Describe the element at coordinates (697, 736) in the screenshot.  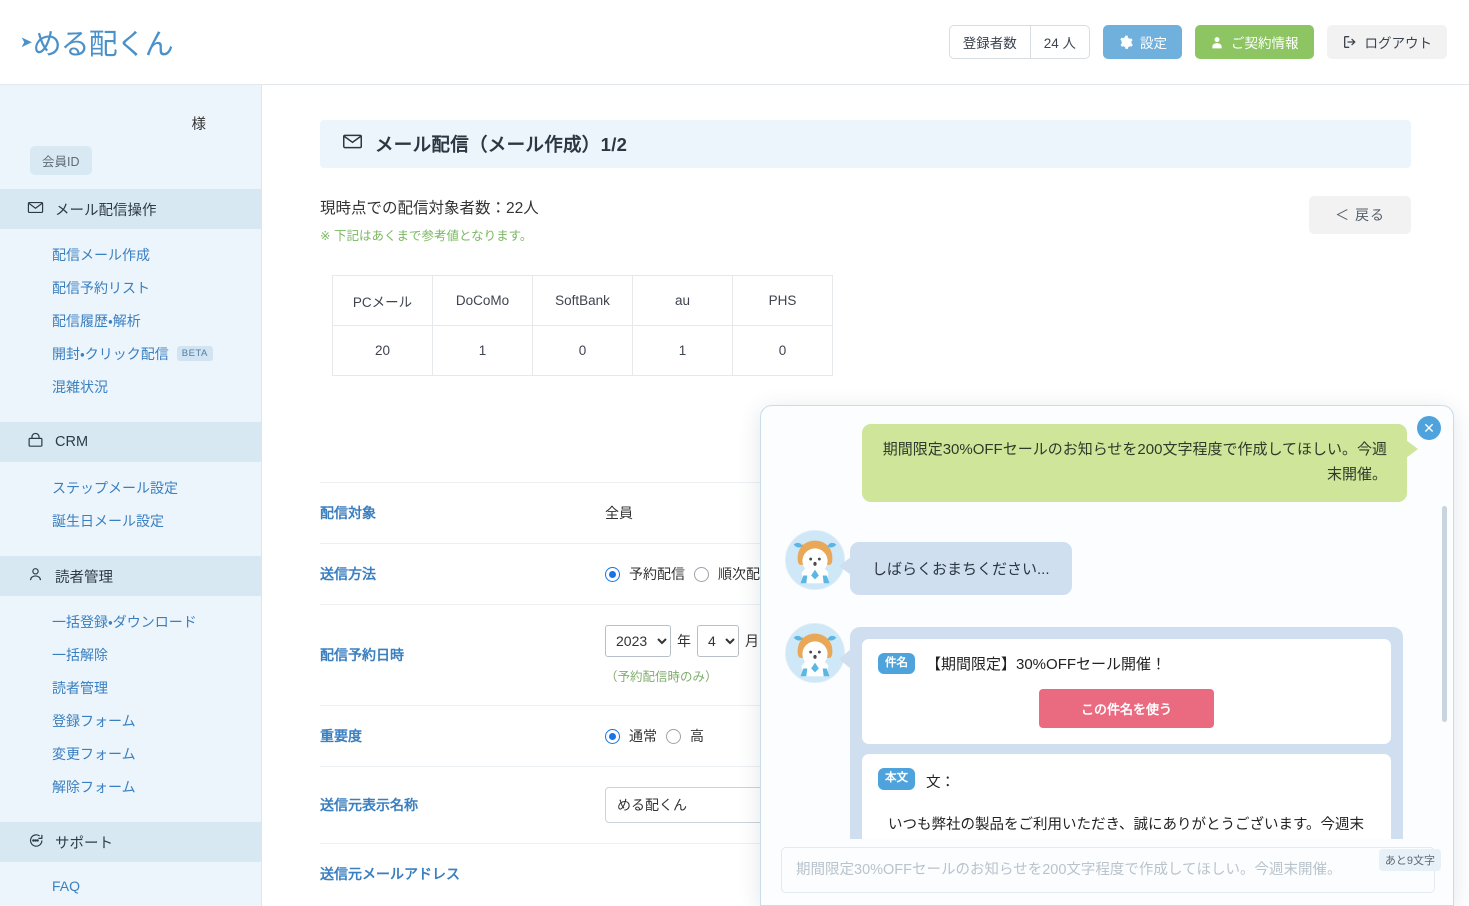
I see `radio-label-priority-high: 高` at that location.